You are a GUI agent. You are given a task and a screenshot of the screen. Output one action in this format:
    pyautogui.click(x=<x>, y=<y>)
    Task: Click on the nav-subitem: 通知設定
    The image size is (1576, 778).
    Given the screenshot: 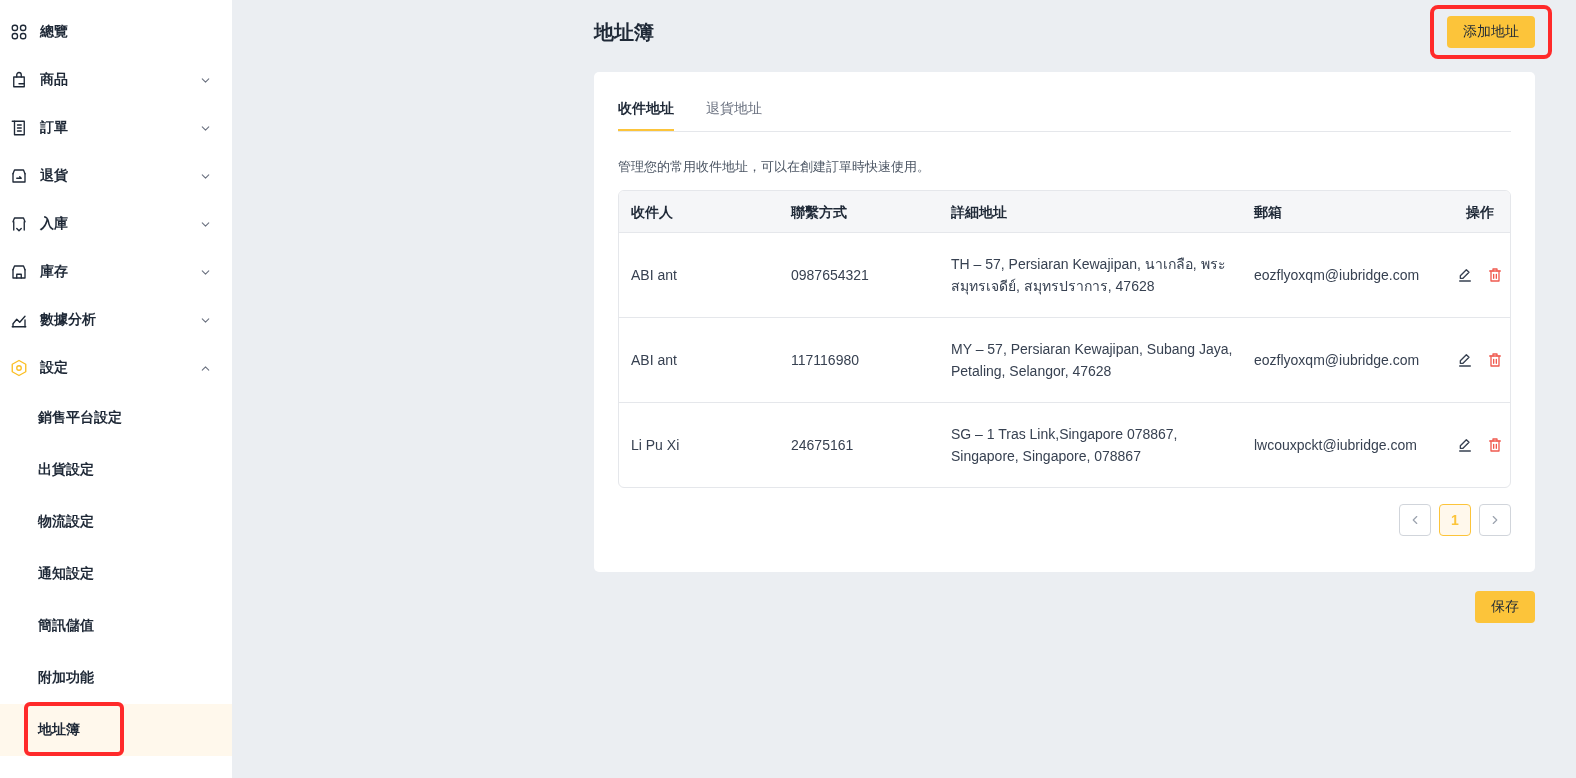 What is the action you would take?
    pyautogui.click(x=116, y=574)
    